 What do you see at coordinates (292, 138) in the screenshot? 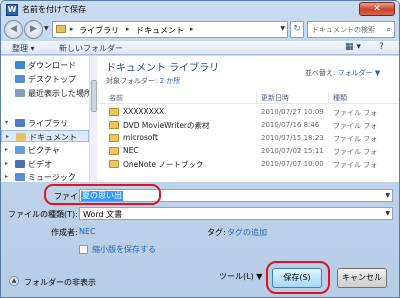
I see `file-date: 2010/07/15 18:23` at bounding box center [292, 138].